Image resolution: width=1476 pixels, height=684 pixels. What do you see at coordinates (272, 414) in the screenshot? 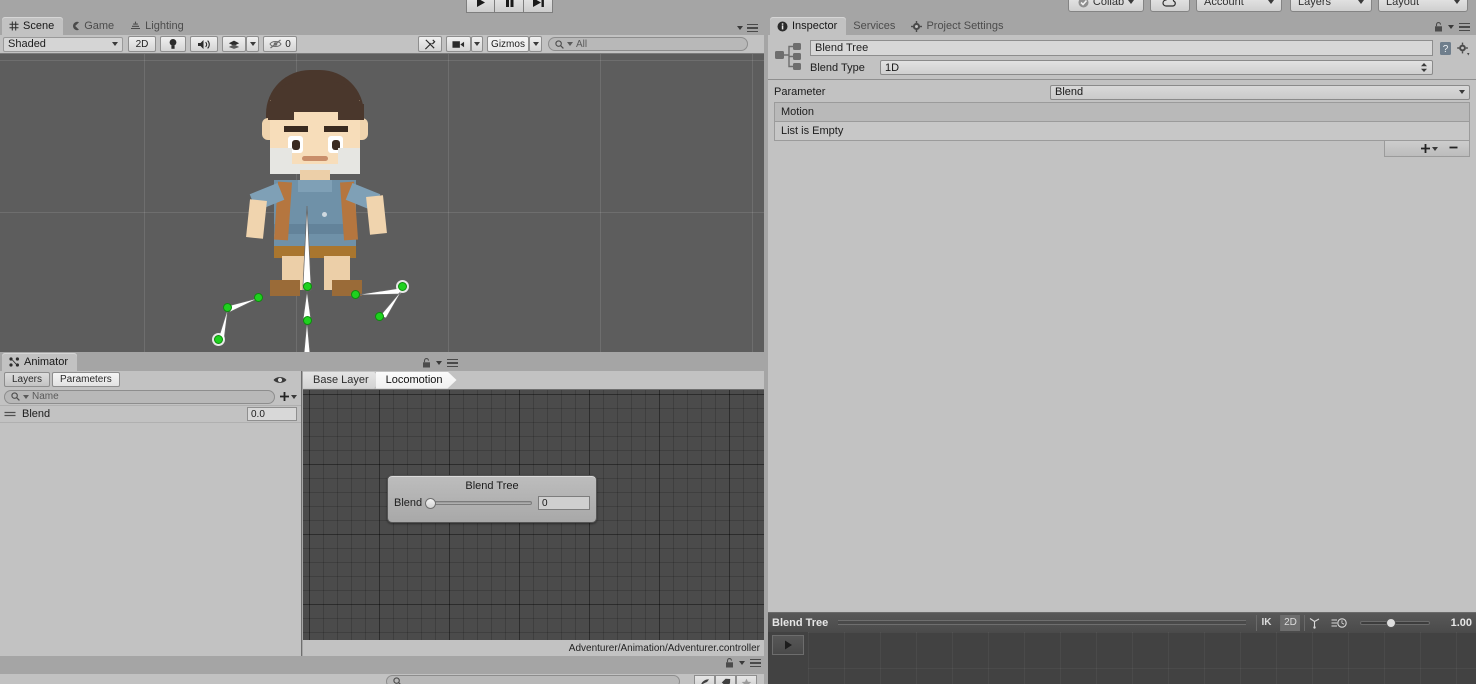
I see `parameter-value-field: 0.0` at bounding box center [272, 414].